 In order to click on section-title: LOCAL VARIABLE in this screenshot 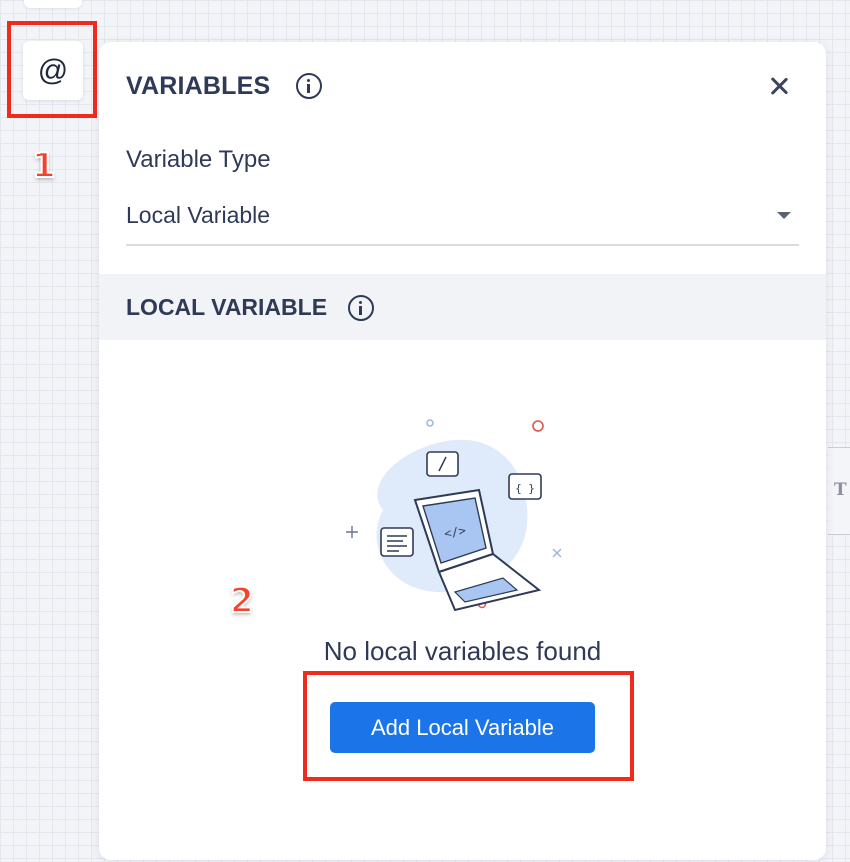, I will do `click(227, 307)`.